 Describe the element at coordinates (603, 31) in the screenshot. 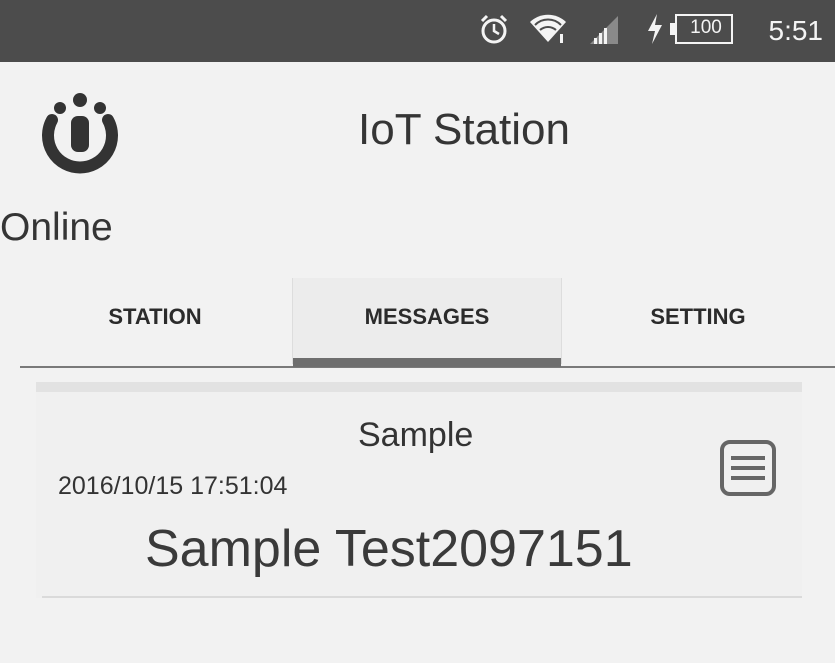

I see `cell-signal-icon` at that location.